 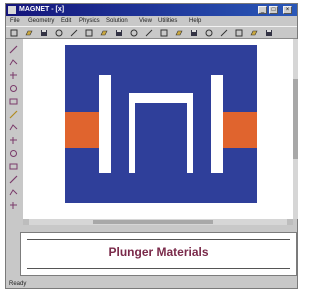 What do you see at coordinates (15, 21) in the screenshot?
I see `menu-file: File` at bounding box center [15, 21].